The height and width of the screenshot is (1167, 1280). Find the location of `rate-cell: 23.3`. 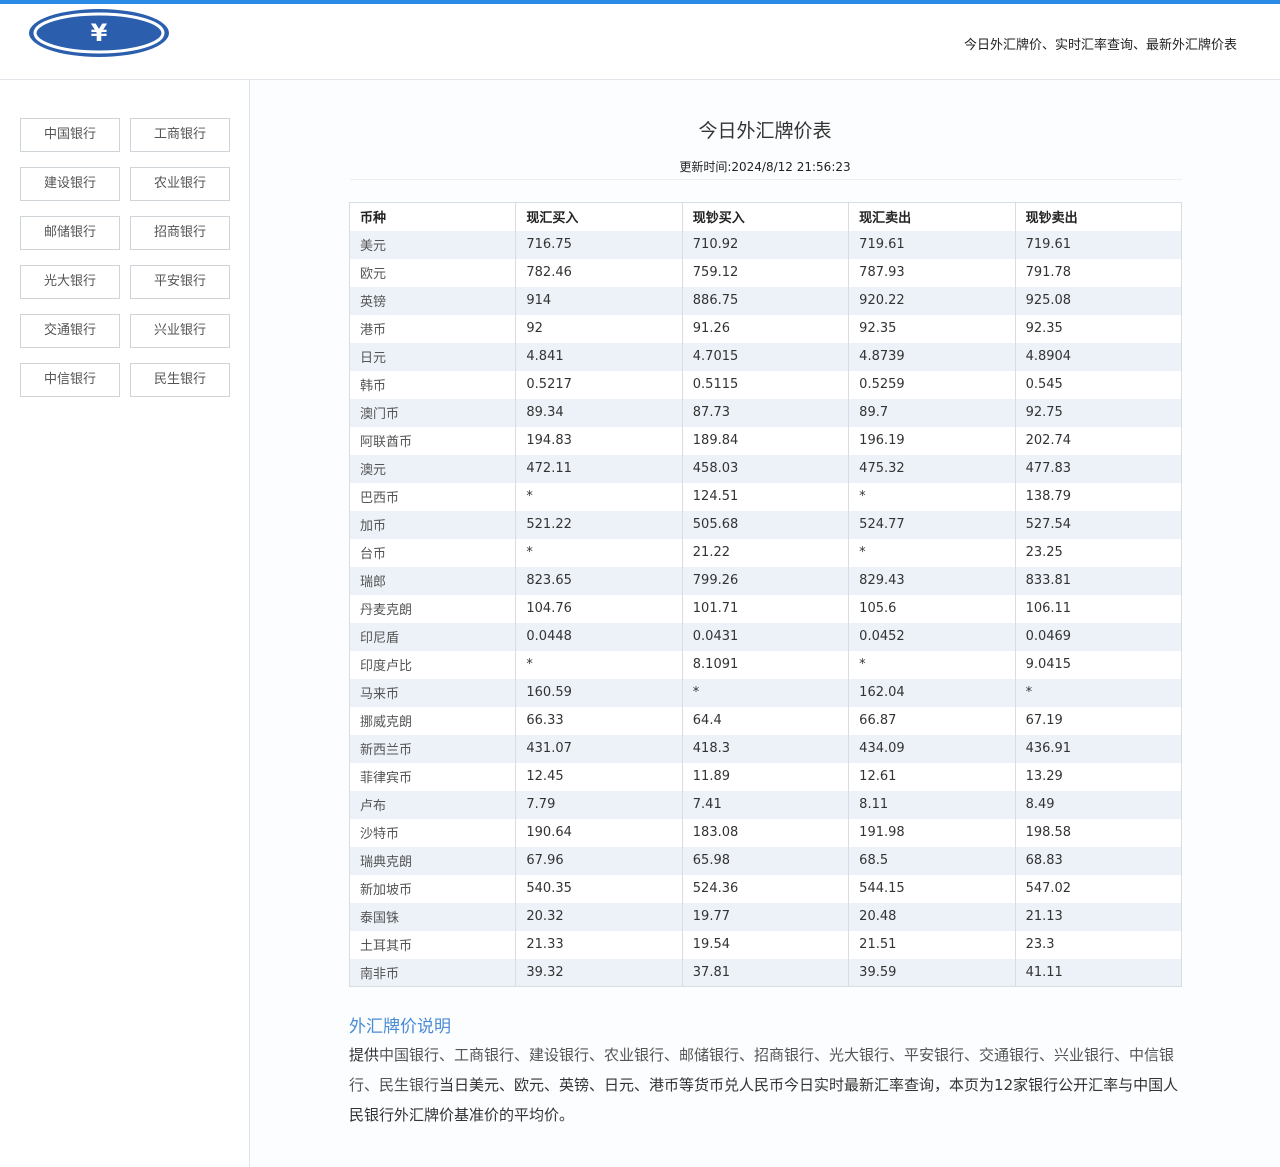

rate-cell: 23.3 is located at coordinates (1098, 944).